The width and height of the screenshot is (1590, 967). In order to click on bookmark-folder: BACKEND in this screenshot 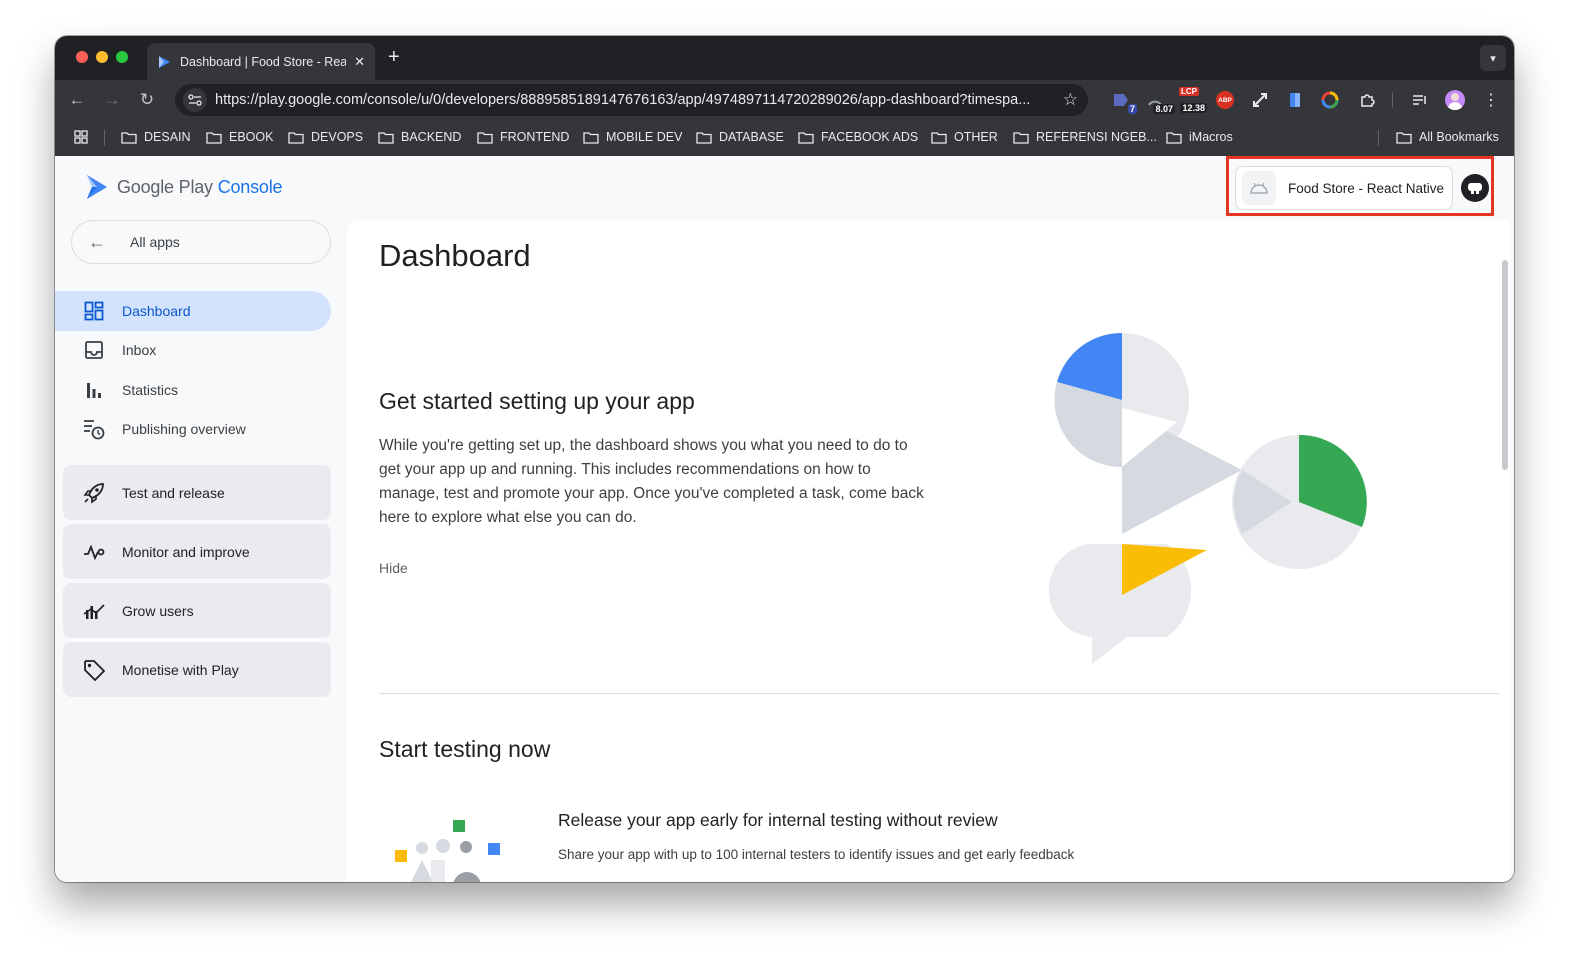, I will do `click(419, 137)`.